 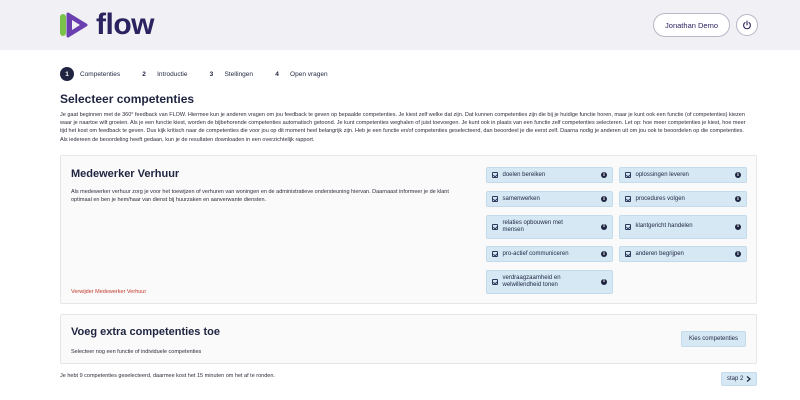 I want to click on choose-competencies-button: Kies competenties, so click(x=713, y=339).